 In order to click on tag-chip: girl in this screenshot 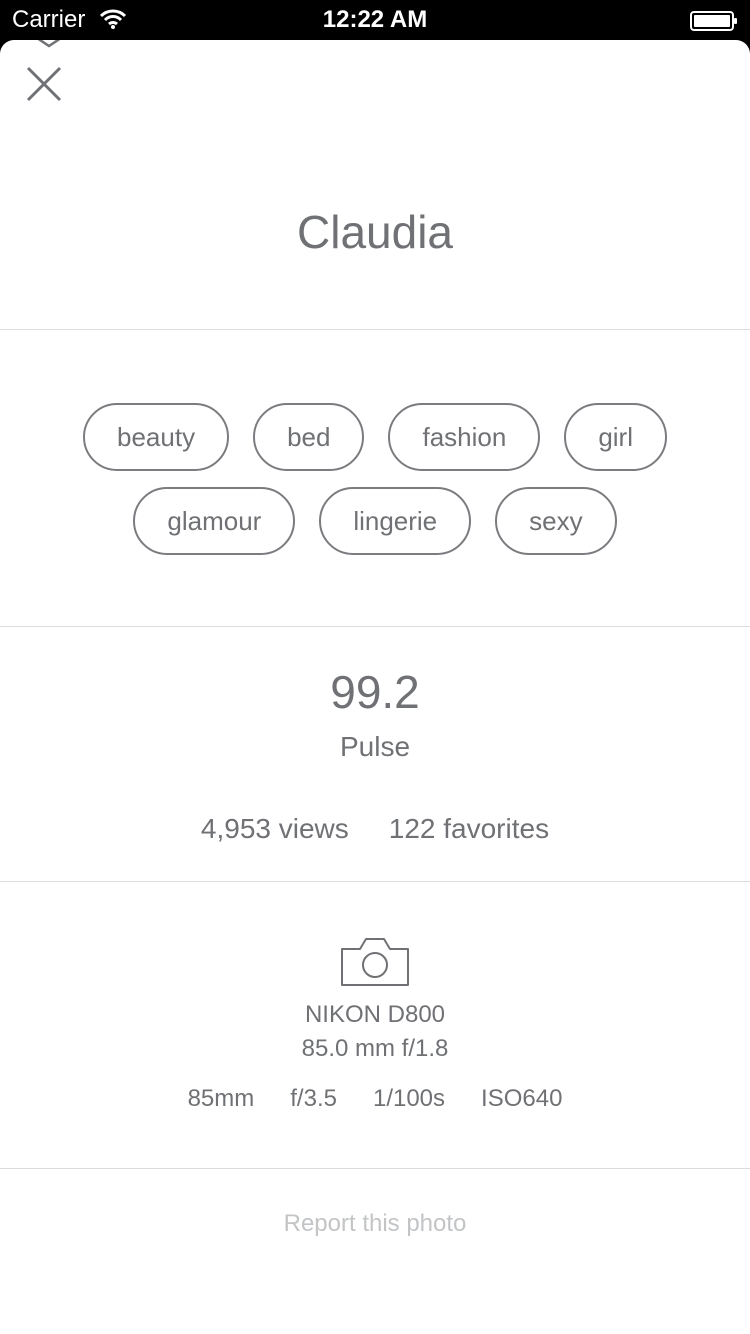, I will do `click(615, 437)`.